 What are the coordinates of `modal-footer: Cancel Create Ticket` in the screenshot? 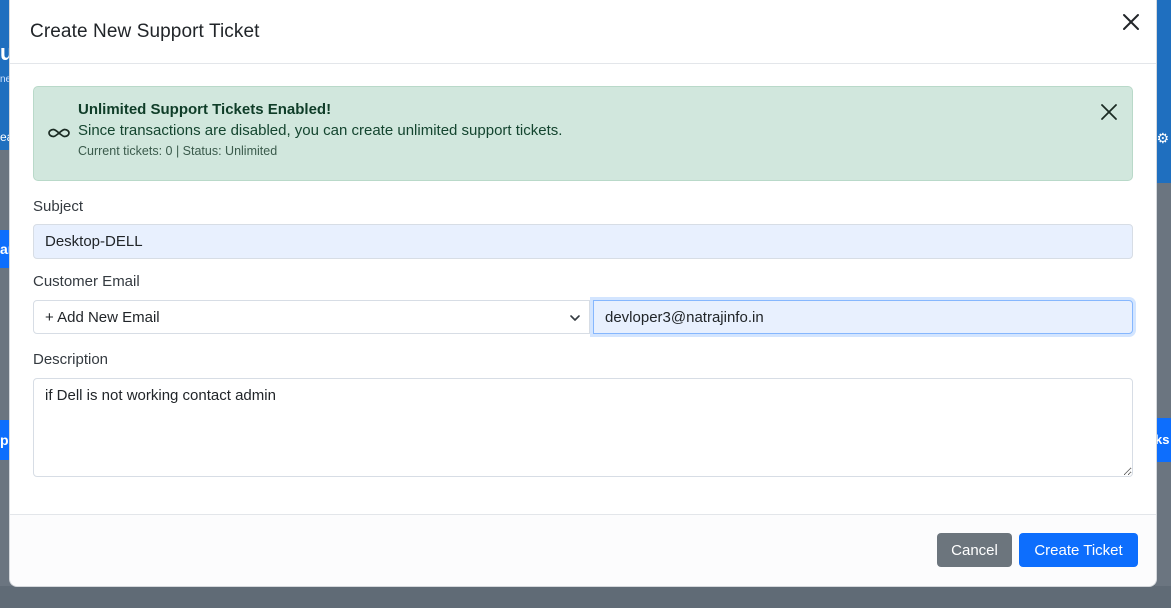 It's located at (583, 550).